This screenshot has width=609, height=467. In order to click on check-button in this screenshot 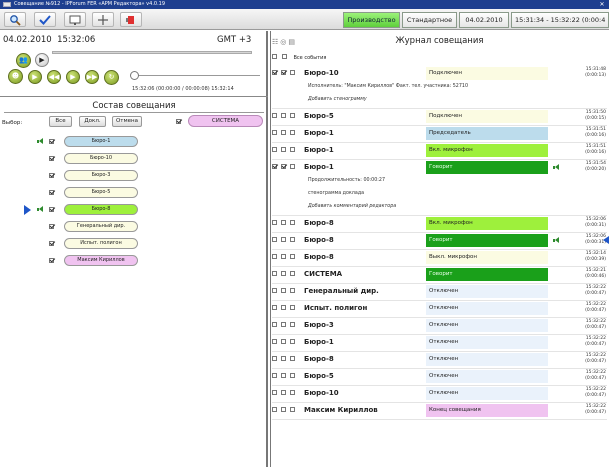, I will do `click(45, 19)`.